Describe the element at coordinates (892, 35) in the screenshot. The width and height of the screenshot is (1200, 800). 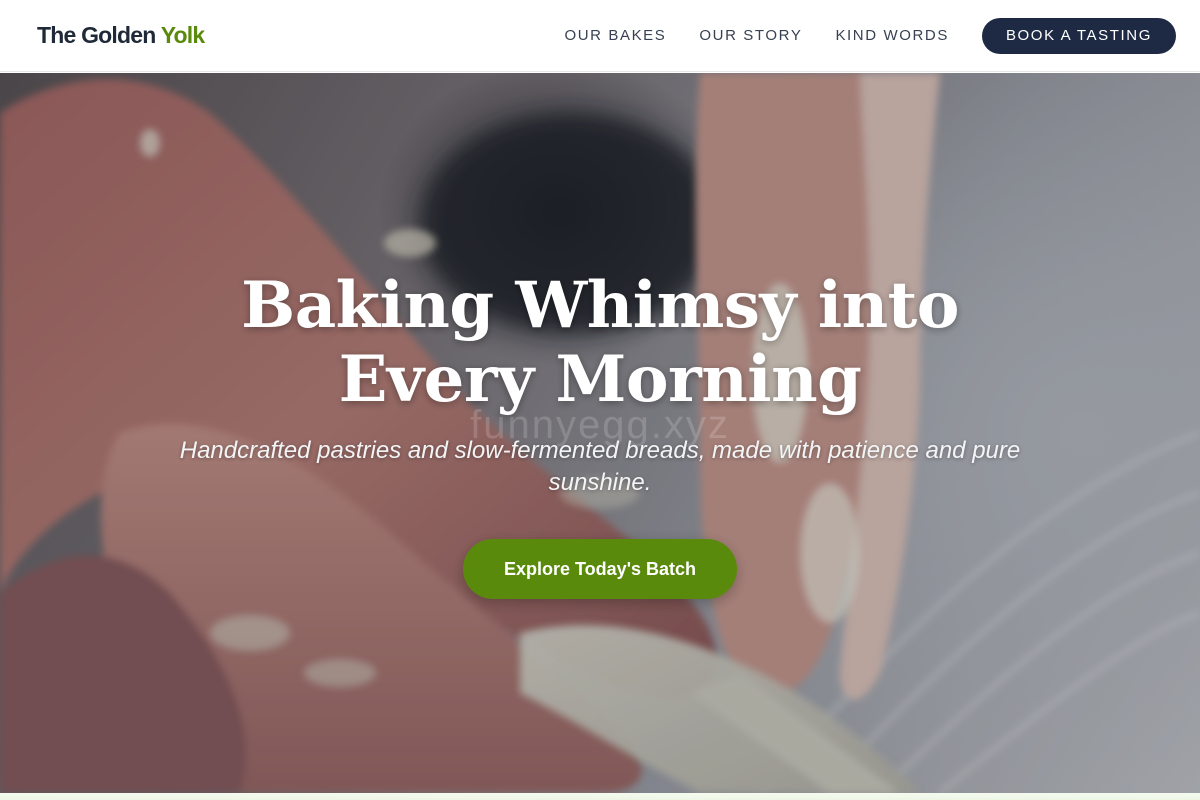
I see `nav-link-kind-words: KIND WORDS` at that location.